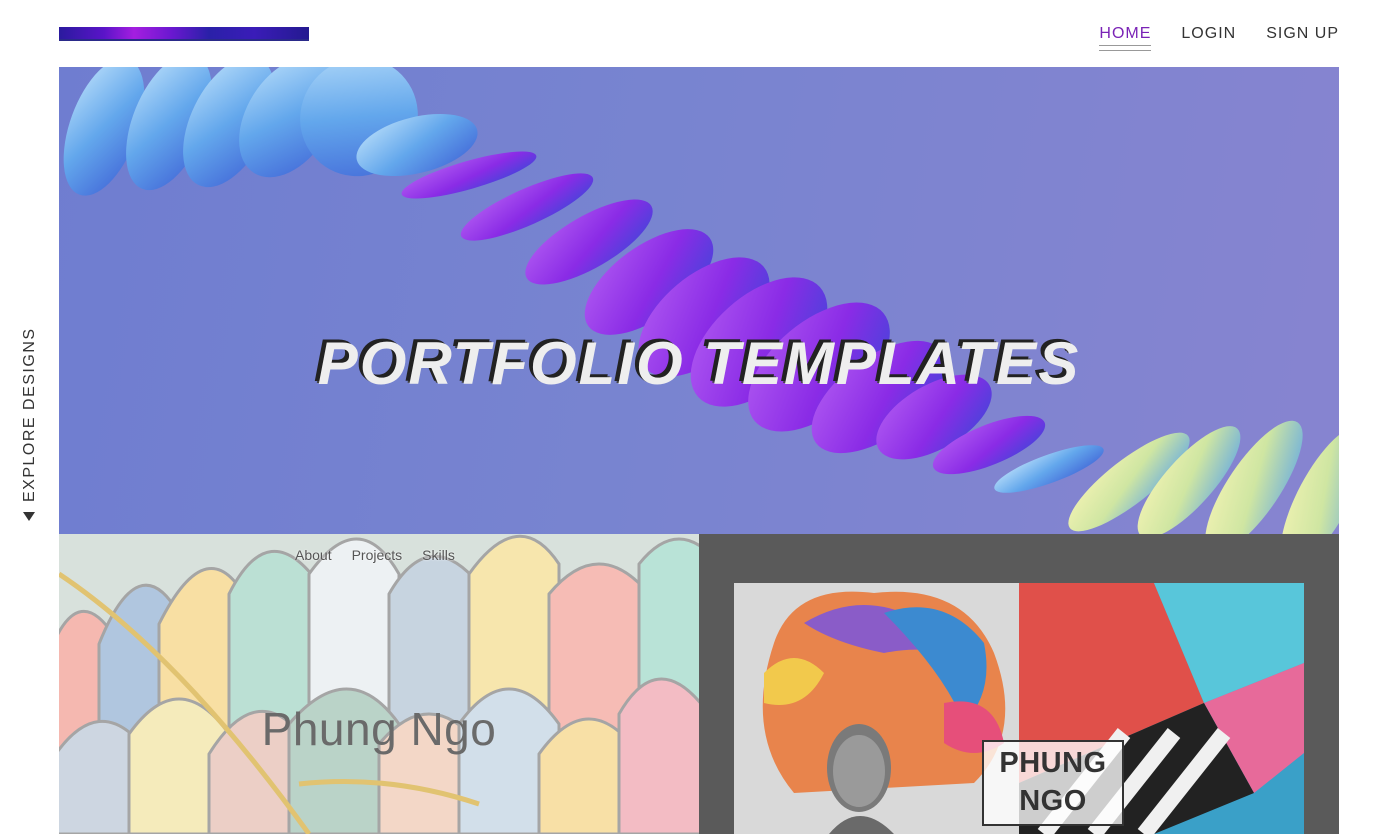 The image size is (1394, 834). I want to click on card-2-name-line-2: NGO, so click(1053, 801).